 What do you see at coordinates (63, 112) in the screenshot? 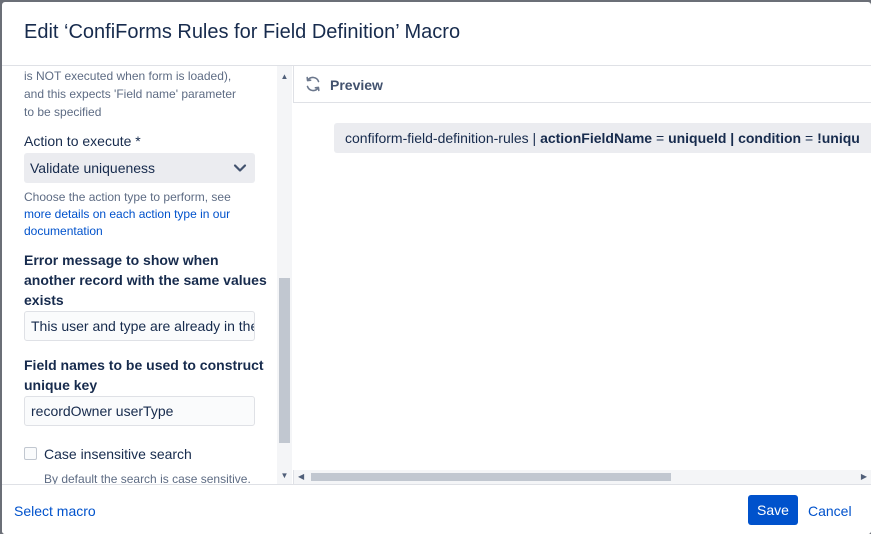
I see `prev-help-text-3: to be specified` at bounding box center [63, 112].